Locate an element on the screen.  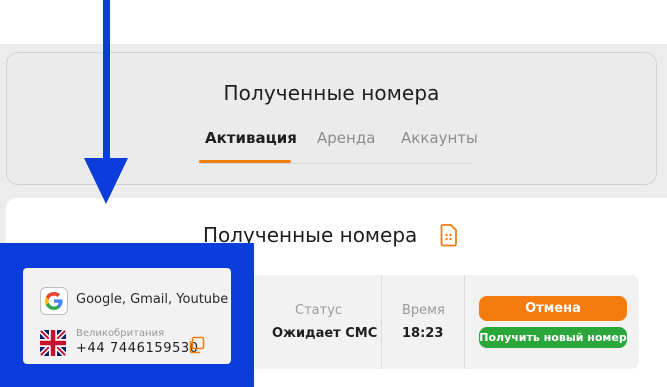
get-new-number-button: Получить новый номер is located at coordinates (553, 337).